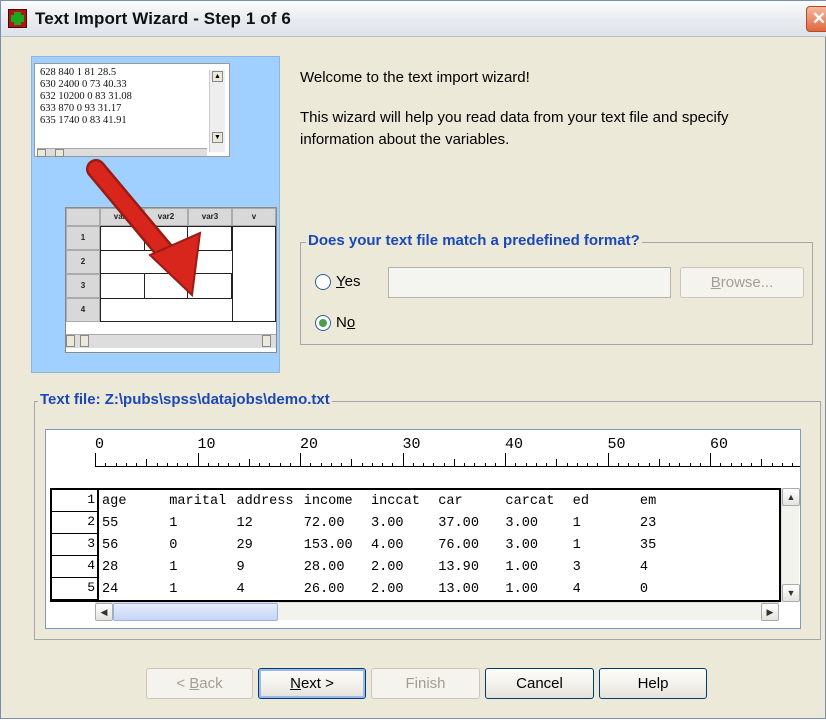 The height and width of the screenshot is (720, 826). What do you see at coordinates (790, 545) in the screenshot?
I see `preview-vertical-scrollbar: ▲ ▼` at bounding box center [790, 545].